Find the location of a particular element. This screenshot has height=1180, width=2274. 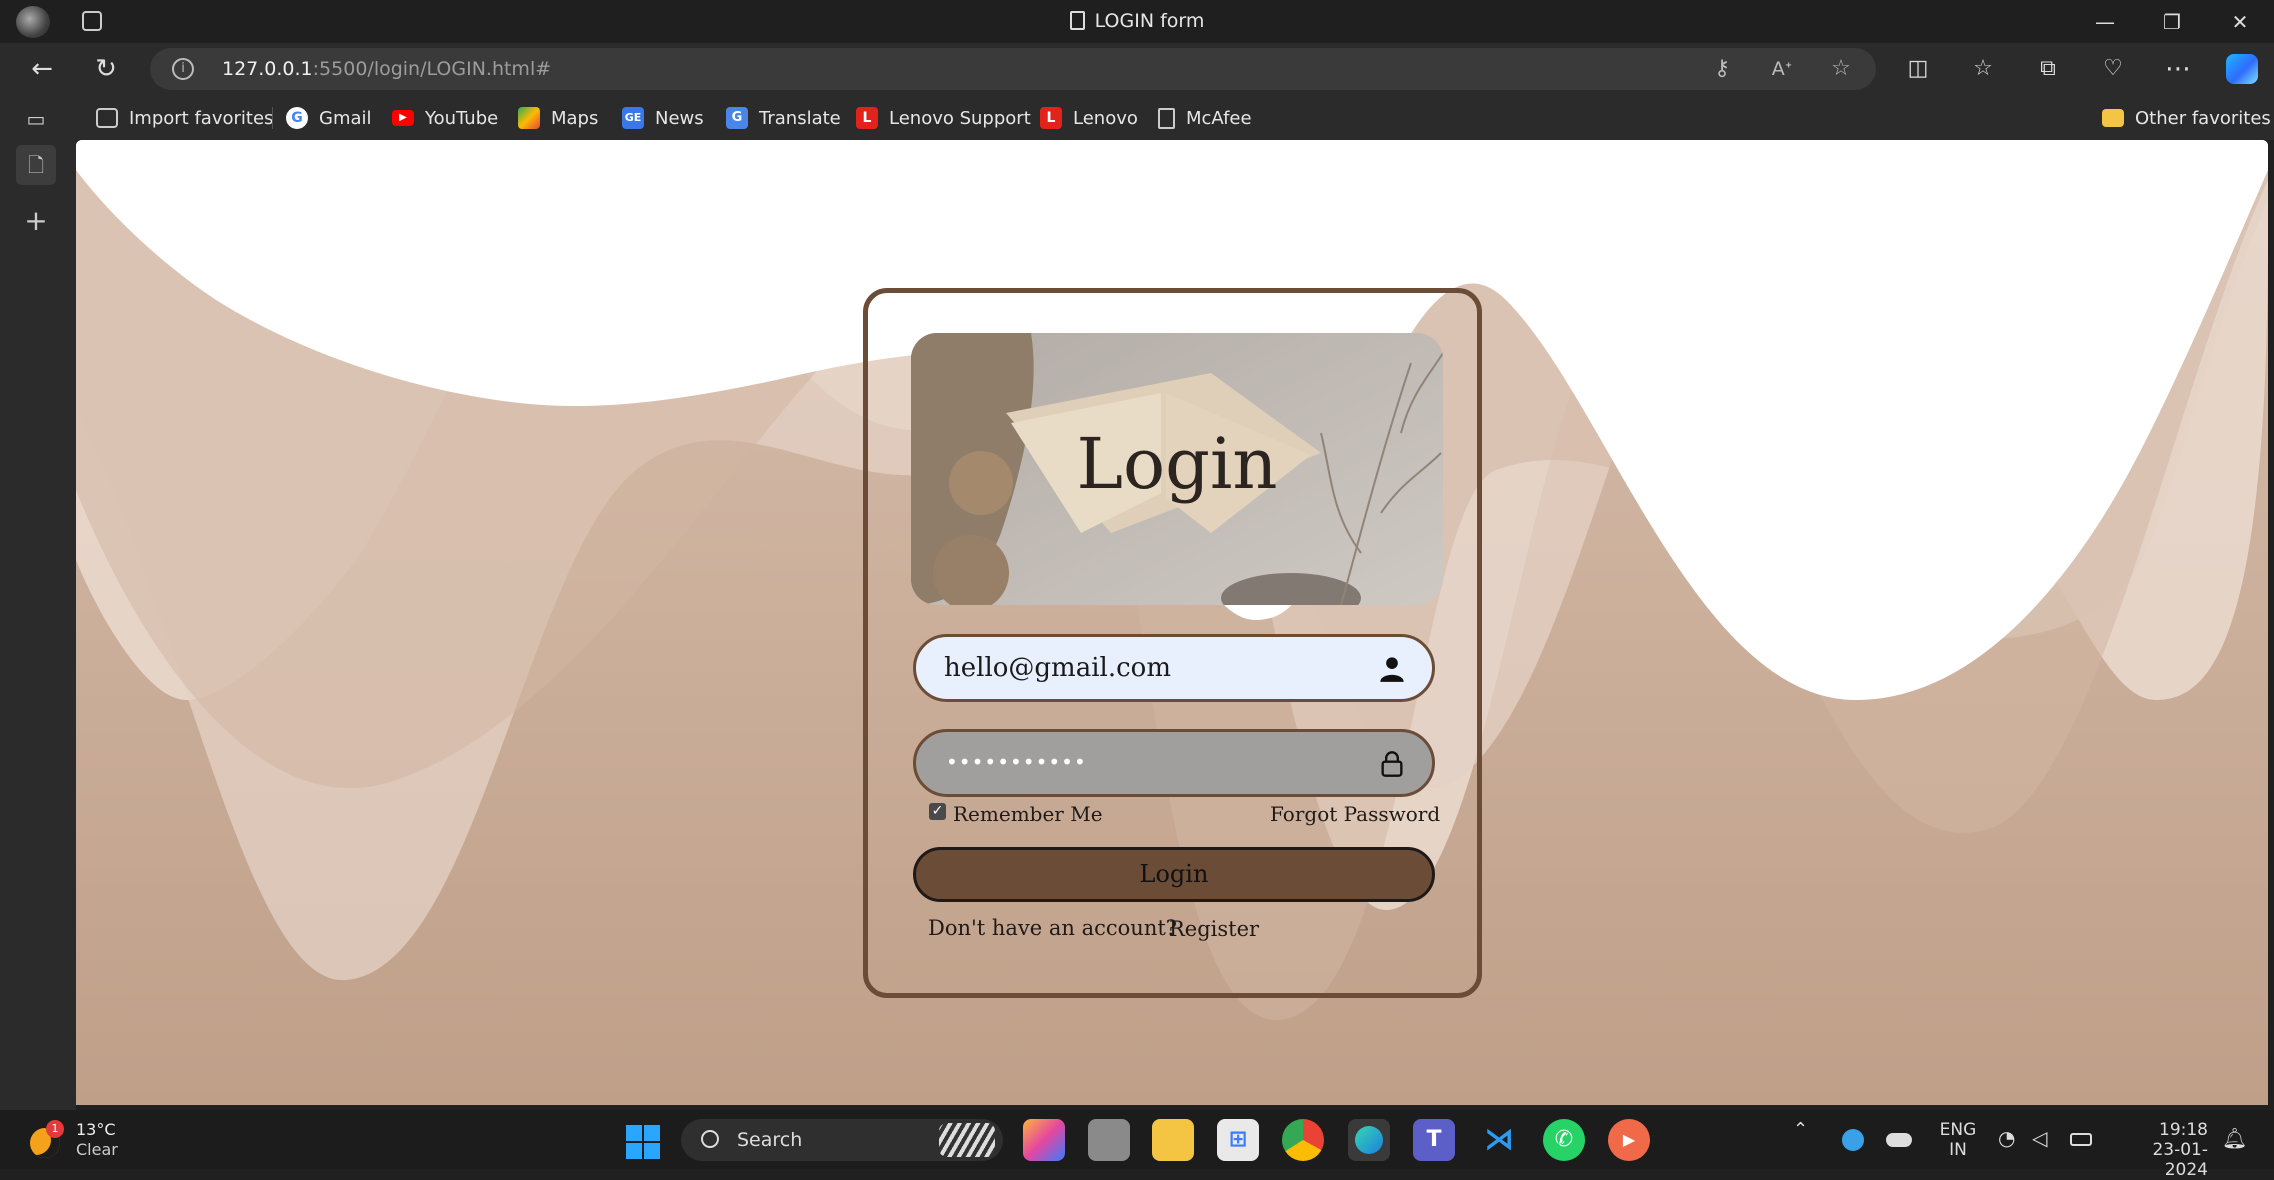

windows-logo-icon is located at coordinates (643, 1142).